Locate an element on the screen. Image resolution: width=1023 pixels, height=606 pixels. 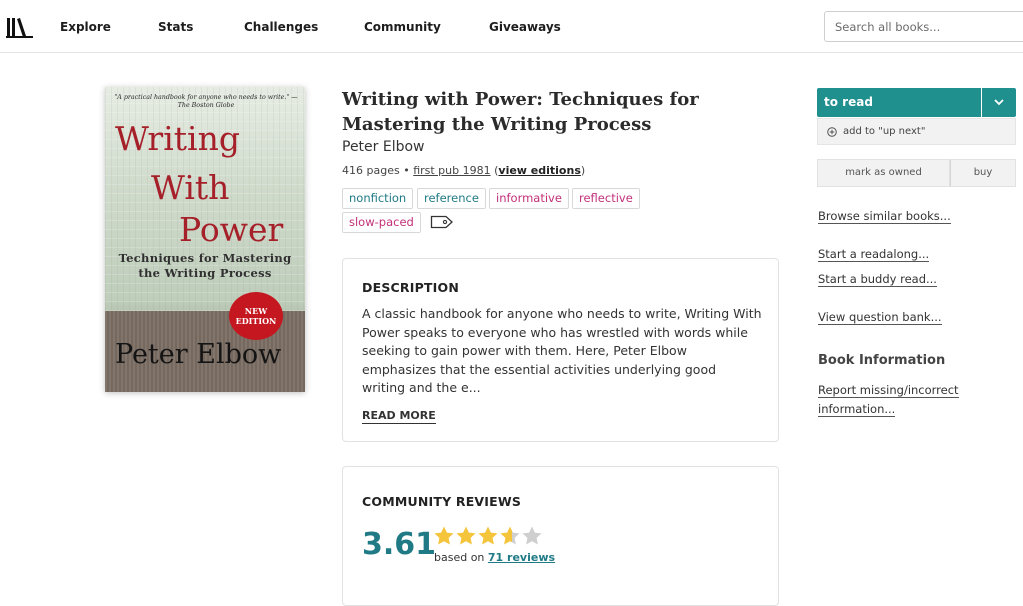
cover-subtitle-line1: Techniques for Mastering is located at coordinates (205, 258).